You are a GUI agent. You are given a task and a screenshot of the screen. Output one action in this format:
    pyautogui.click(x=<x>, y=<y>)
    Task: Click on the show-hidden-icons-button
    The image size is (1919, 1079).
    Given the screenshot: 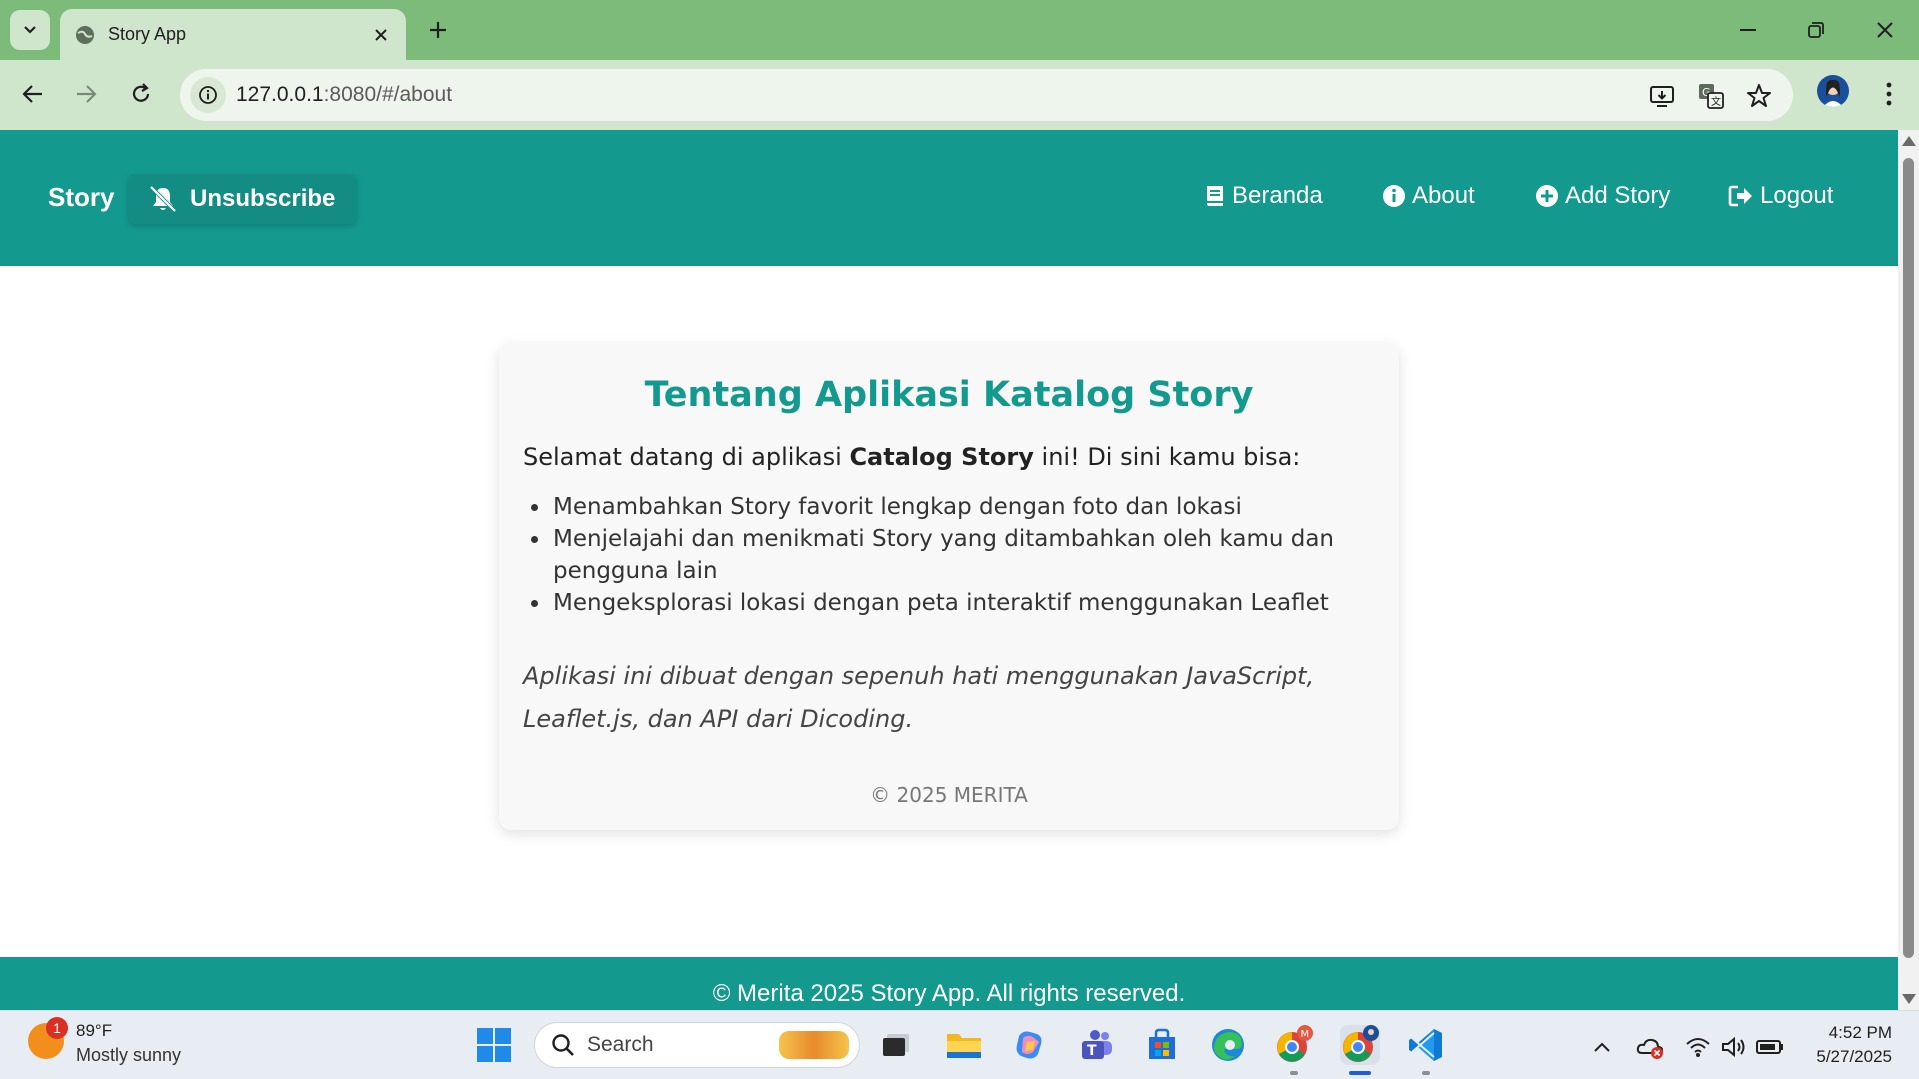 What is the action you would take?
    pyautogui.click(x=1602, y=1047)
    